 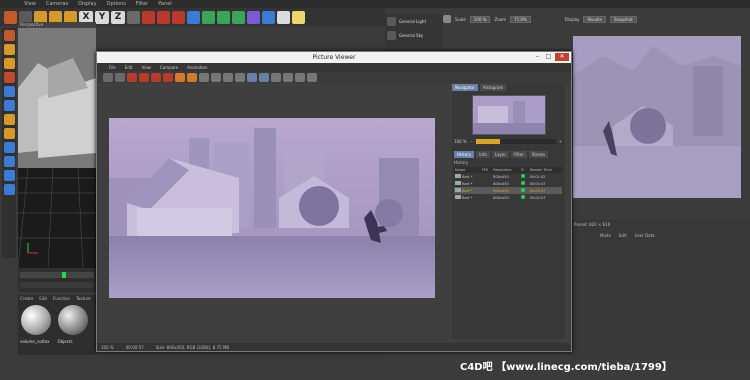 What do you see at coordinates (26, 298) in the screenshot?
I see `material-menu-create: Create` at bounding box center [26, 298].